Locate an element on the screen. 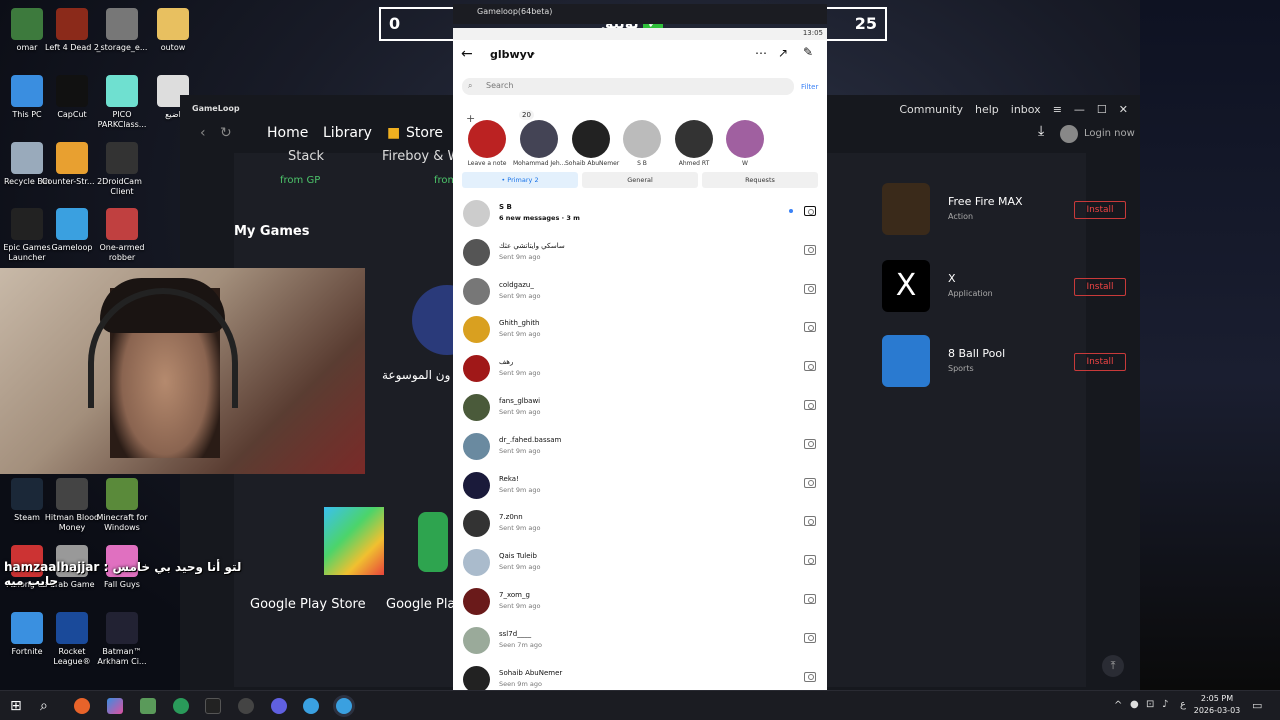 The width and height of the screenshot is (1280, 720). discord-icon is located at coordinates (279, 706).